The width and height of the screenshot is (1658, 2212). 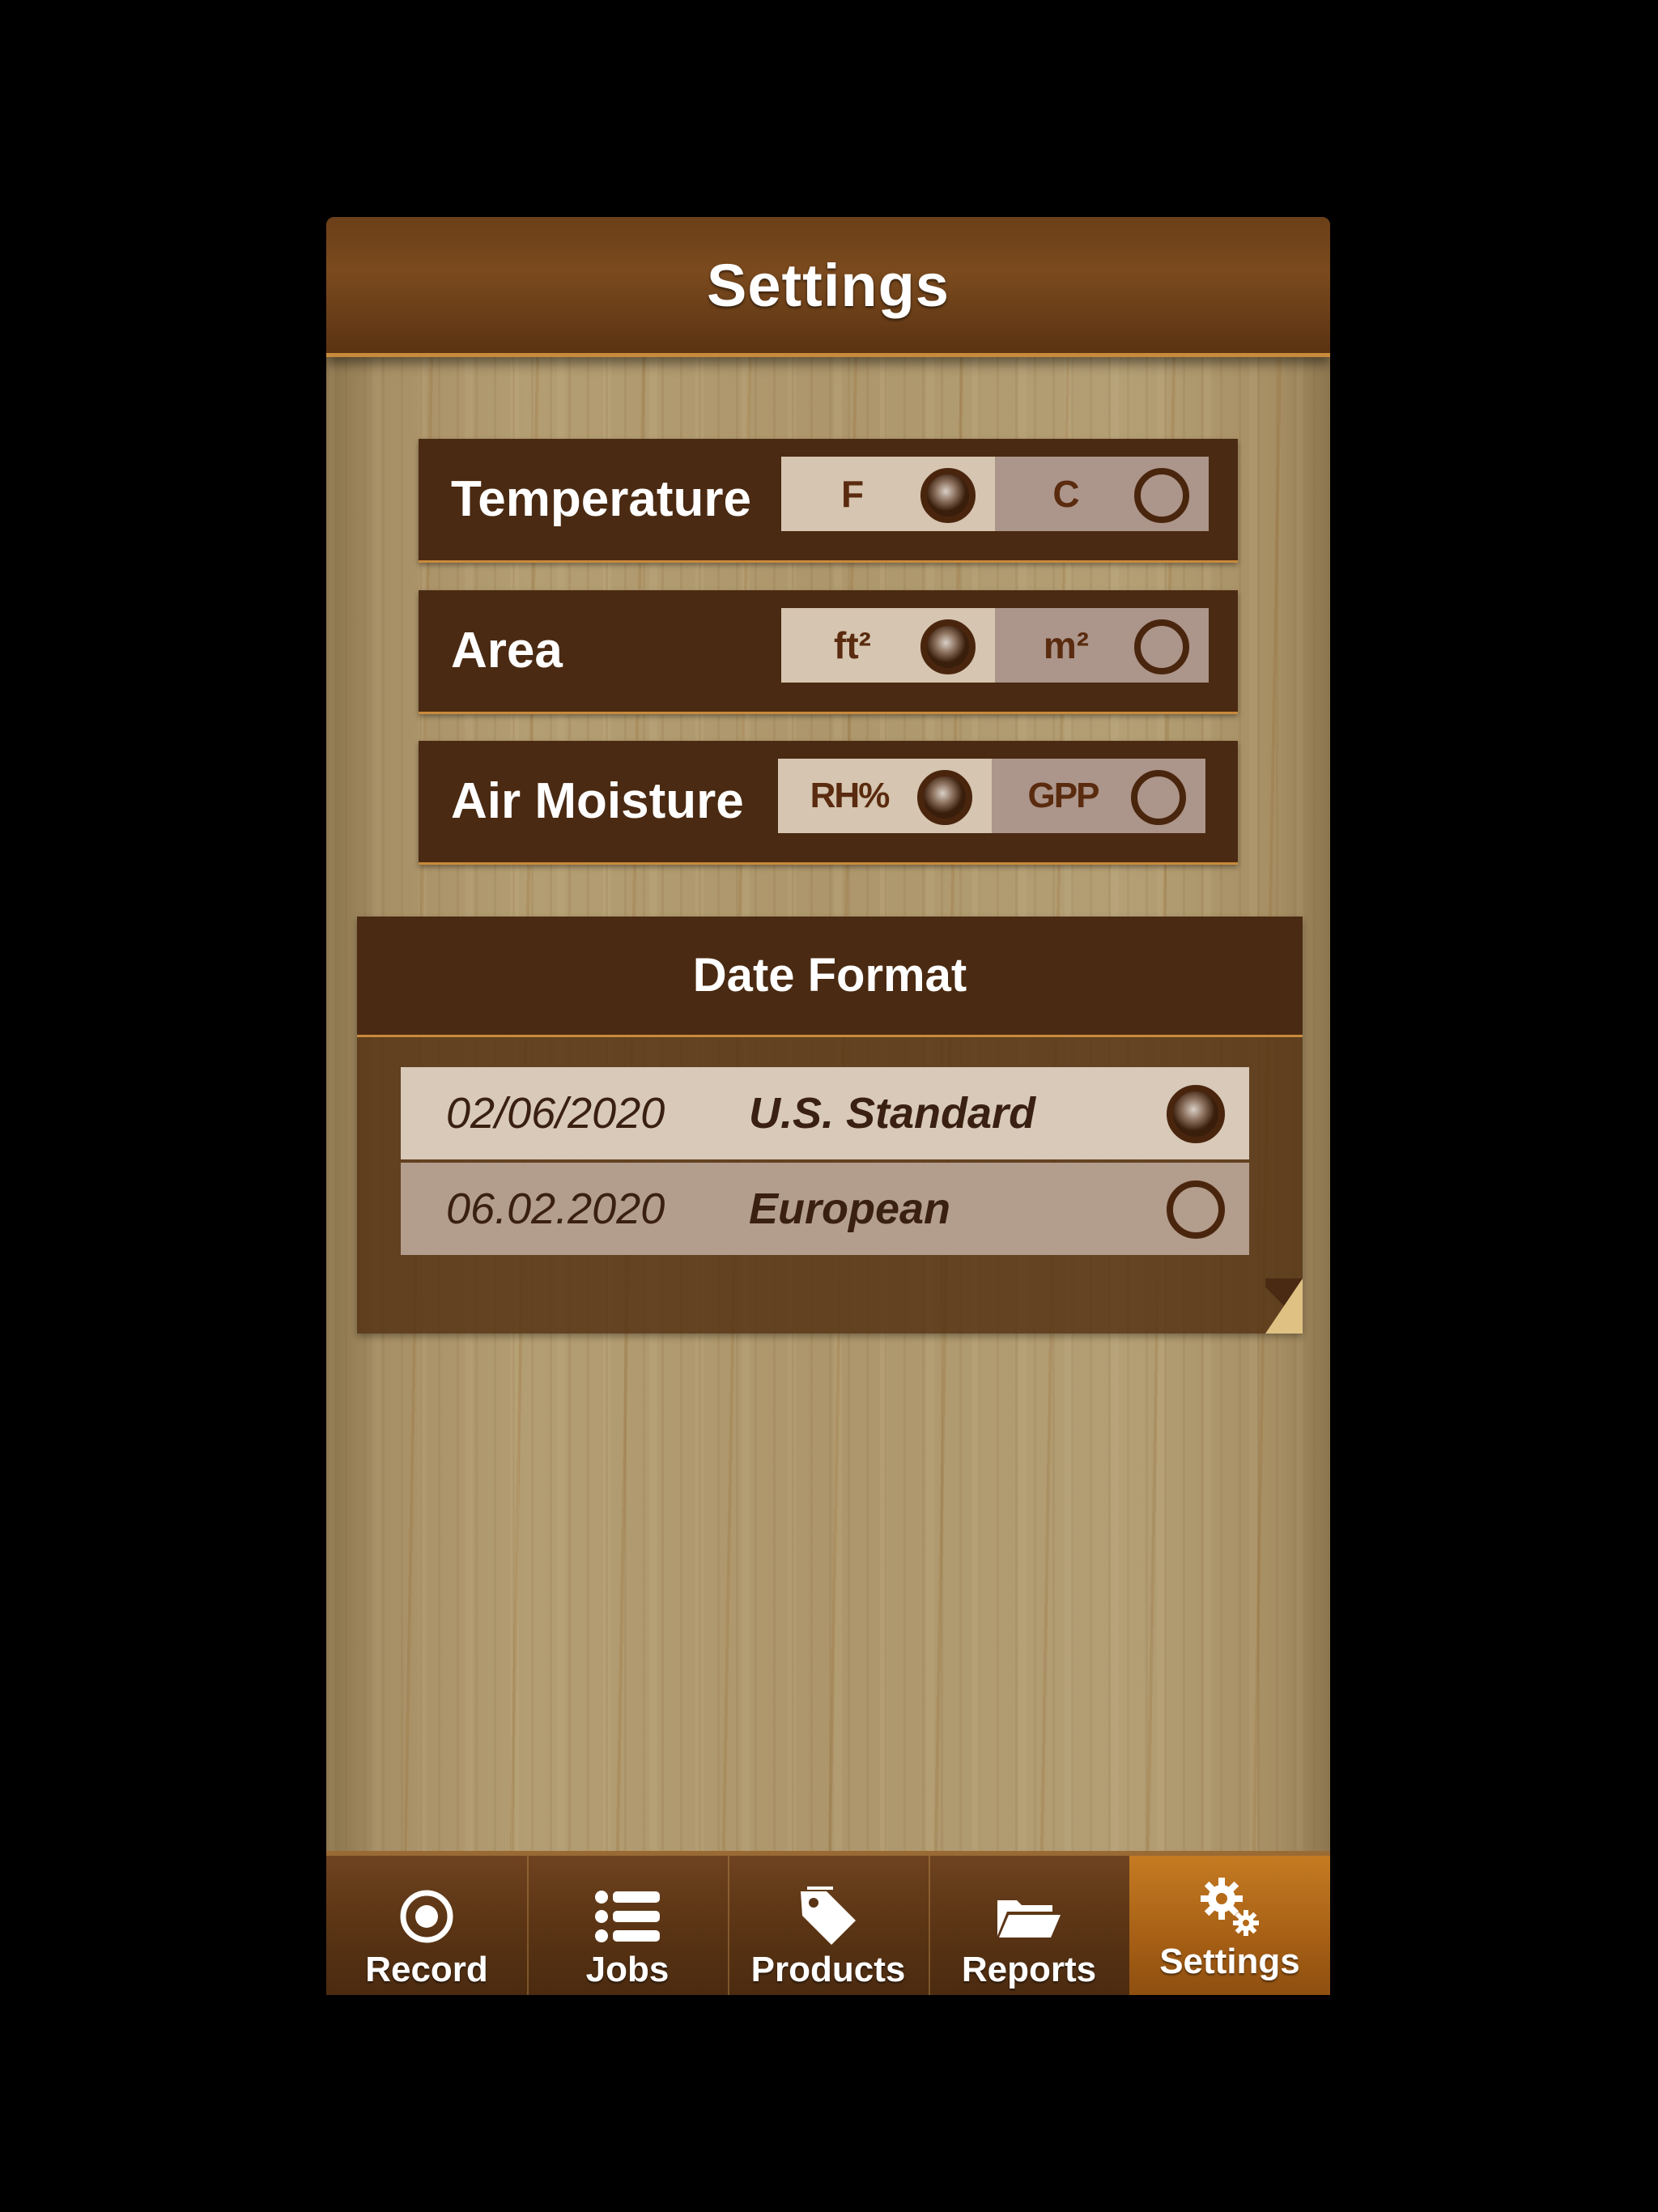 I want to click on tab-label: Jobs, so click(x=627, y=1970).